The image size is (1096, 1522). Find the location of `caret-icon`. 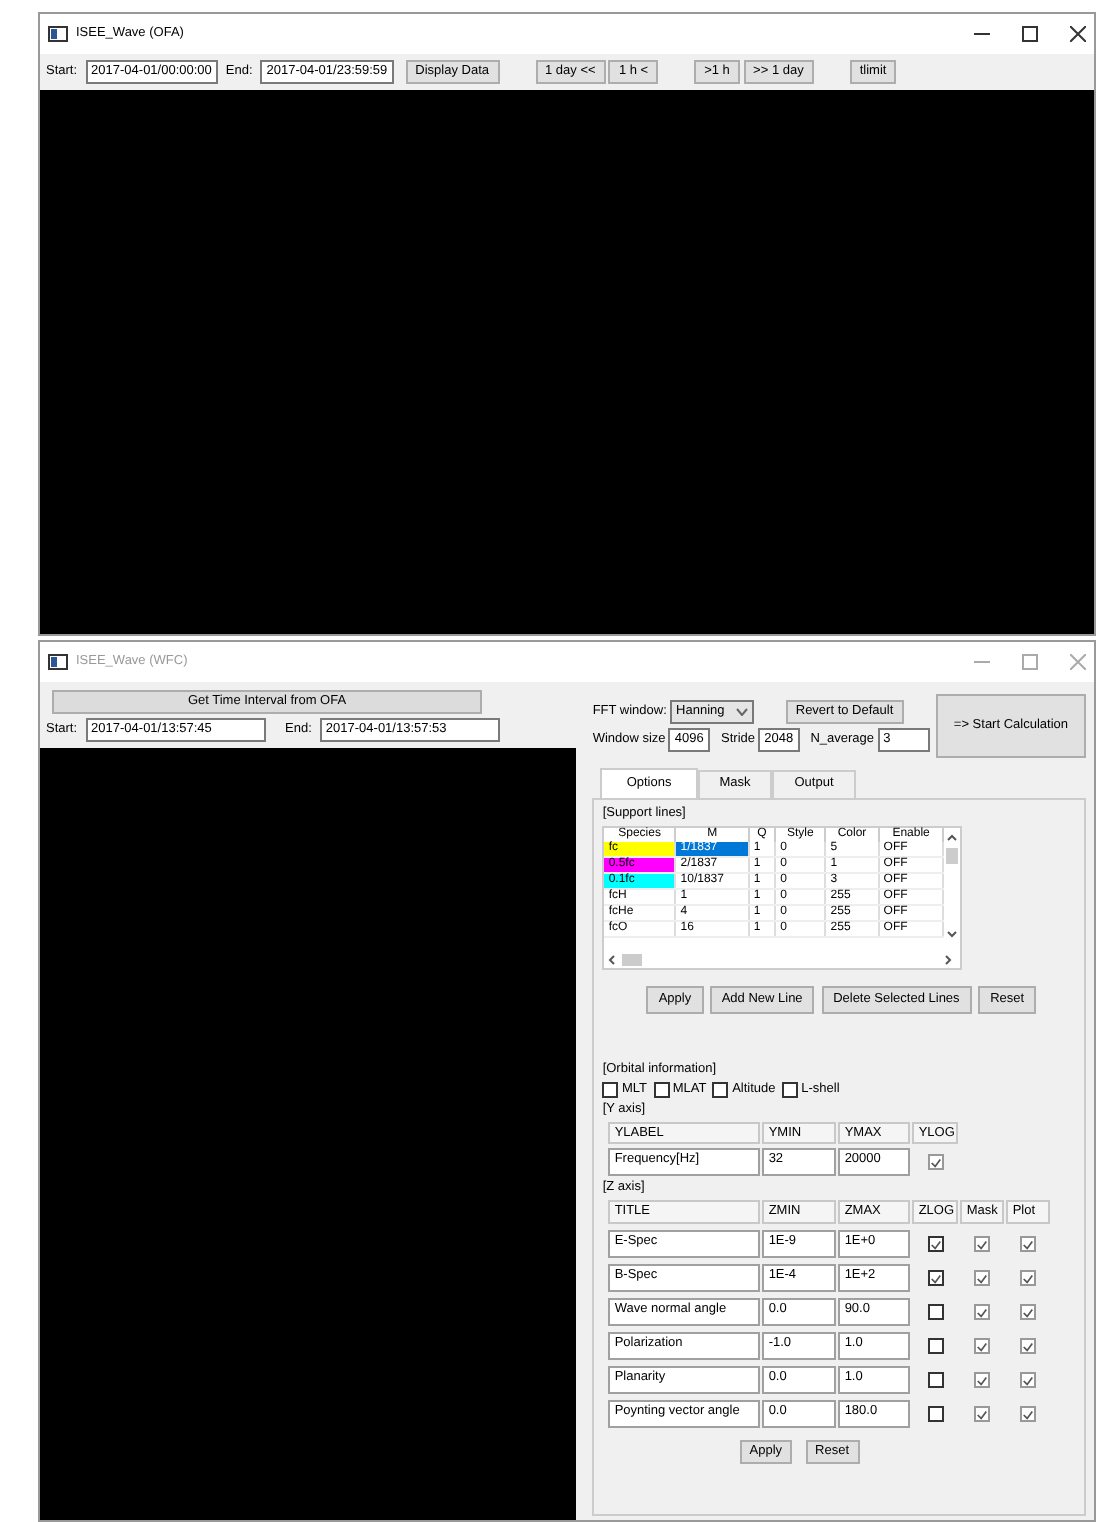

caret-icon is located at coordinates (742, 711).